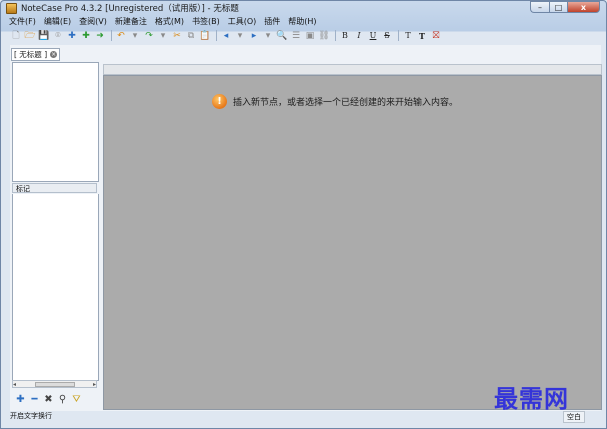 The width and height of the screenshot is (607, 429). What do you see at coordinates (55, 287) in the screenshot?
I see `tags-panel` at bounding box center [55, 287].